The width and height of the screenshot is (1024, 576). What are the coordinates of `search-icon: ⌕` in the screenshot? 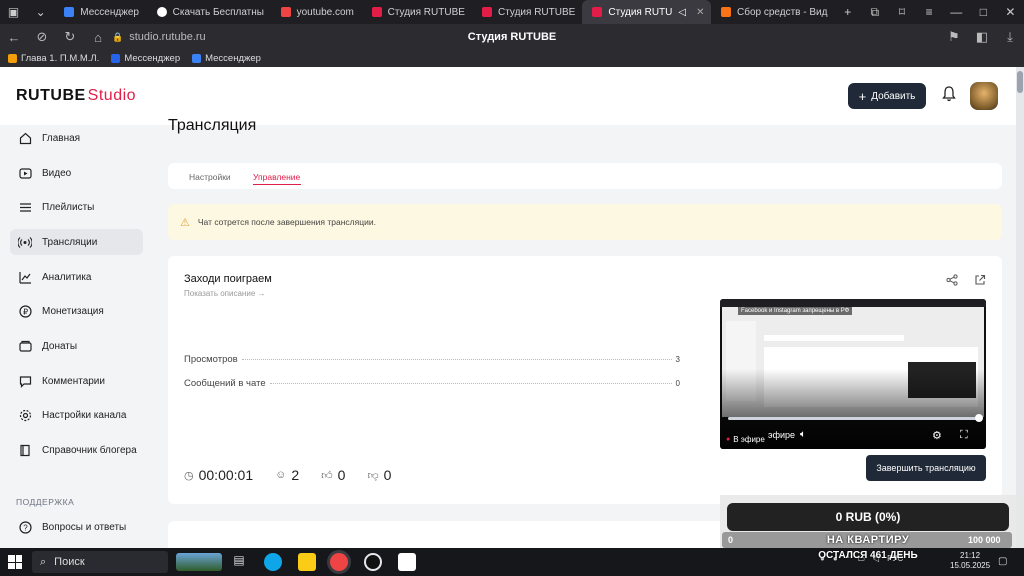 It's located at (43, 561).